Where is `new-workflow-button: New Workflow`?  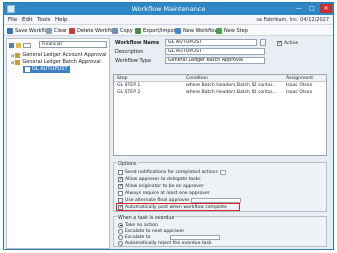
new-workflow-button: New Workflow is located at coordinates (196, 31).